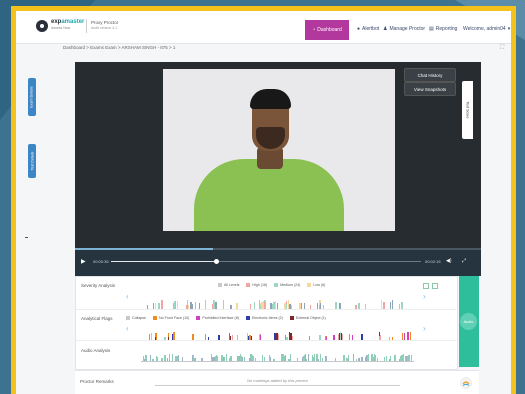 The image size is (525, 394). What do you see at coordinates (467, 110) in the screenshot?
I see `test-score-tab: Test Score` at bounding box center [467, 110].